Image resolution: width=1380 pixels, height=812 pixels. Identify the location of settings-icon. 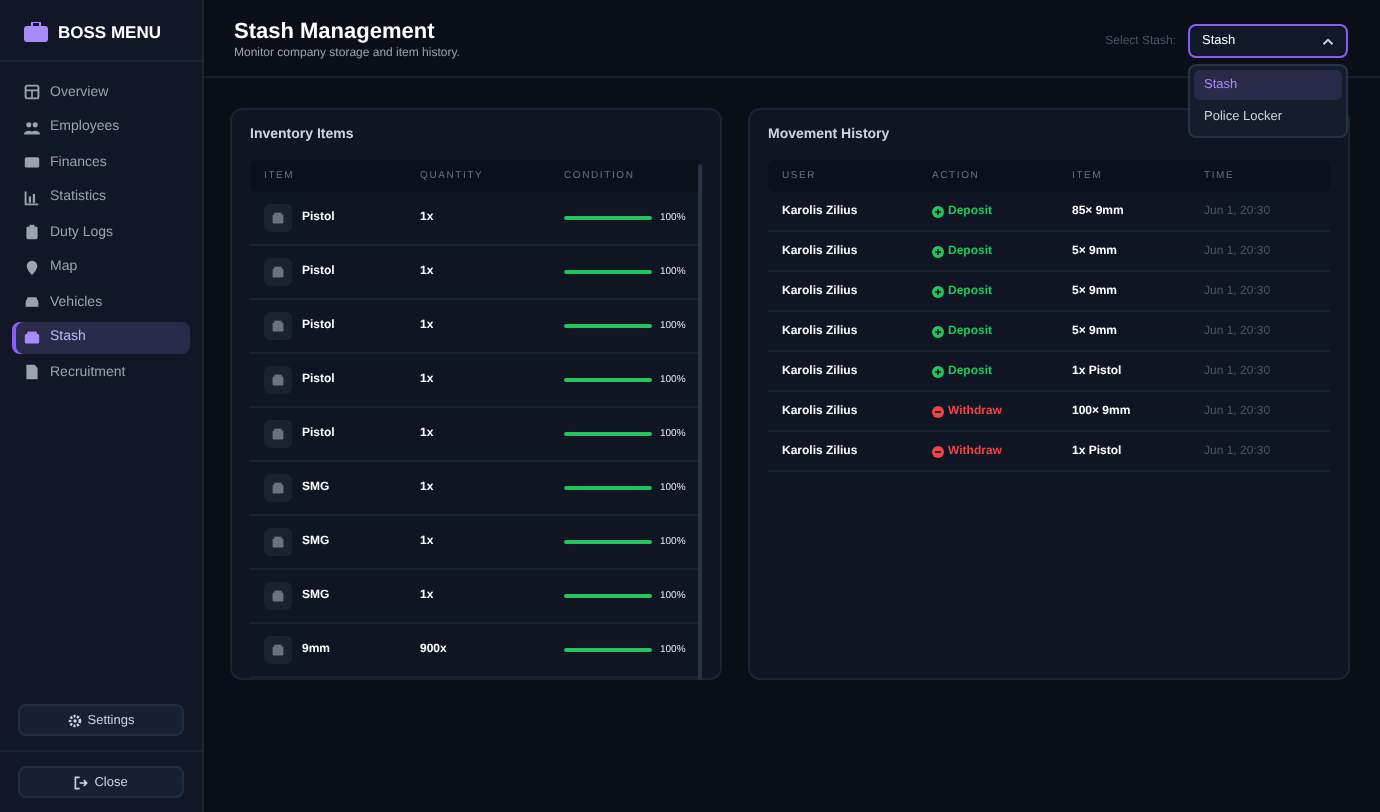
(74, 720).